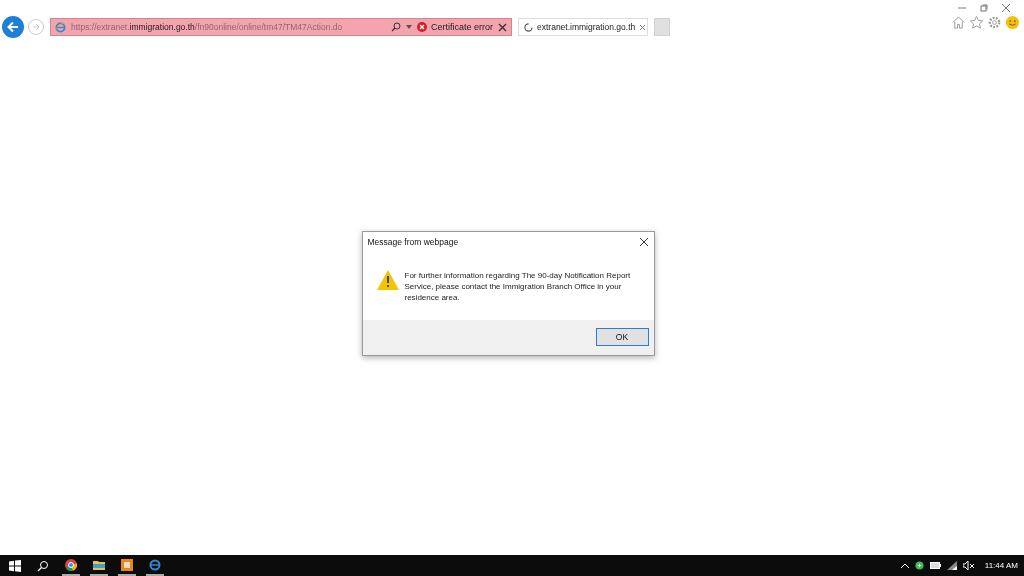 The height and width of the screenshot is (576, 1024). I want to click on settings-icon, so click(994, 22).